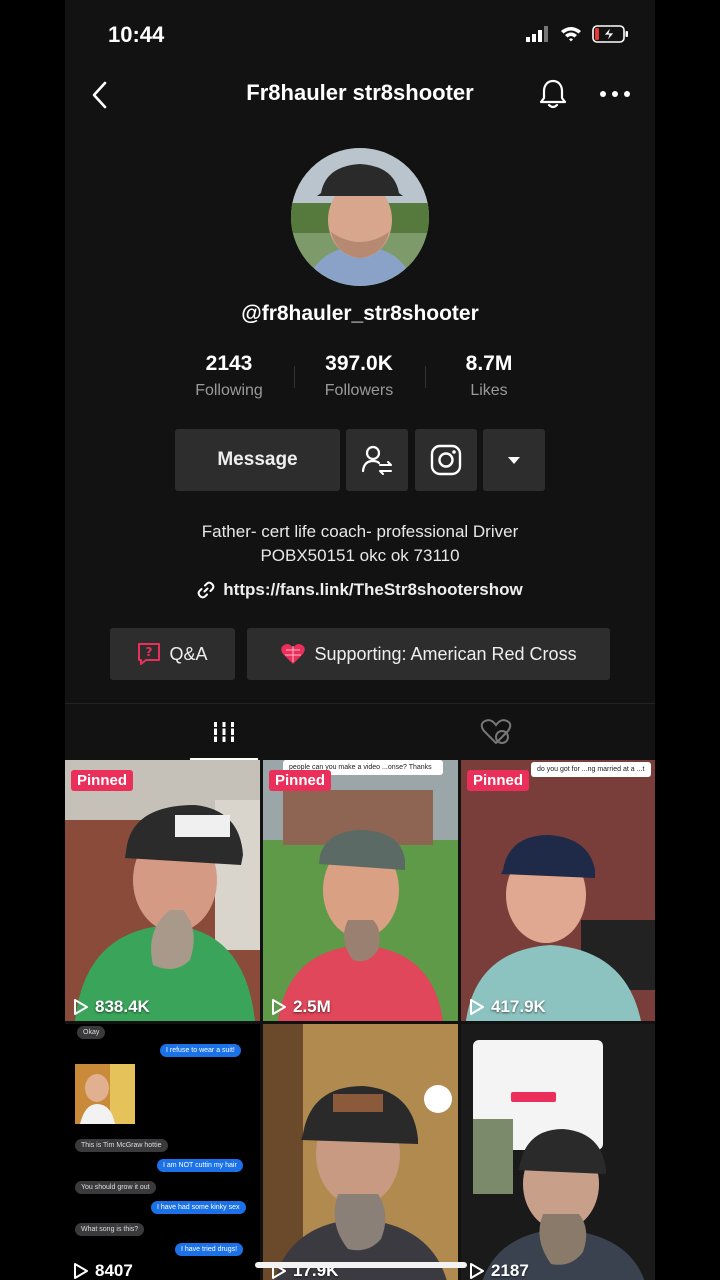  What do you see at coordinates (610, 34) in the screenshot?
I see `battery-icon` at bounding box center [610, 34].